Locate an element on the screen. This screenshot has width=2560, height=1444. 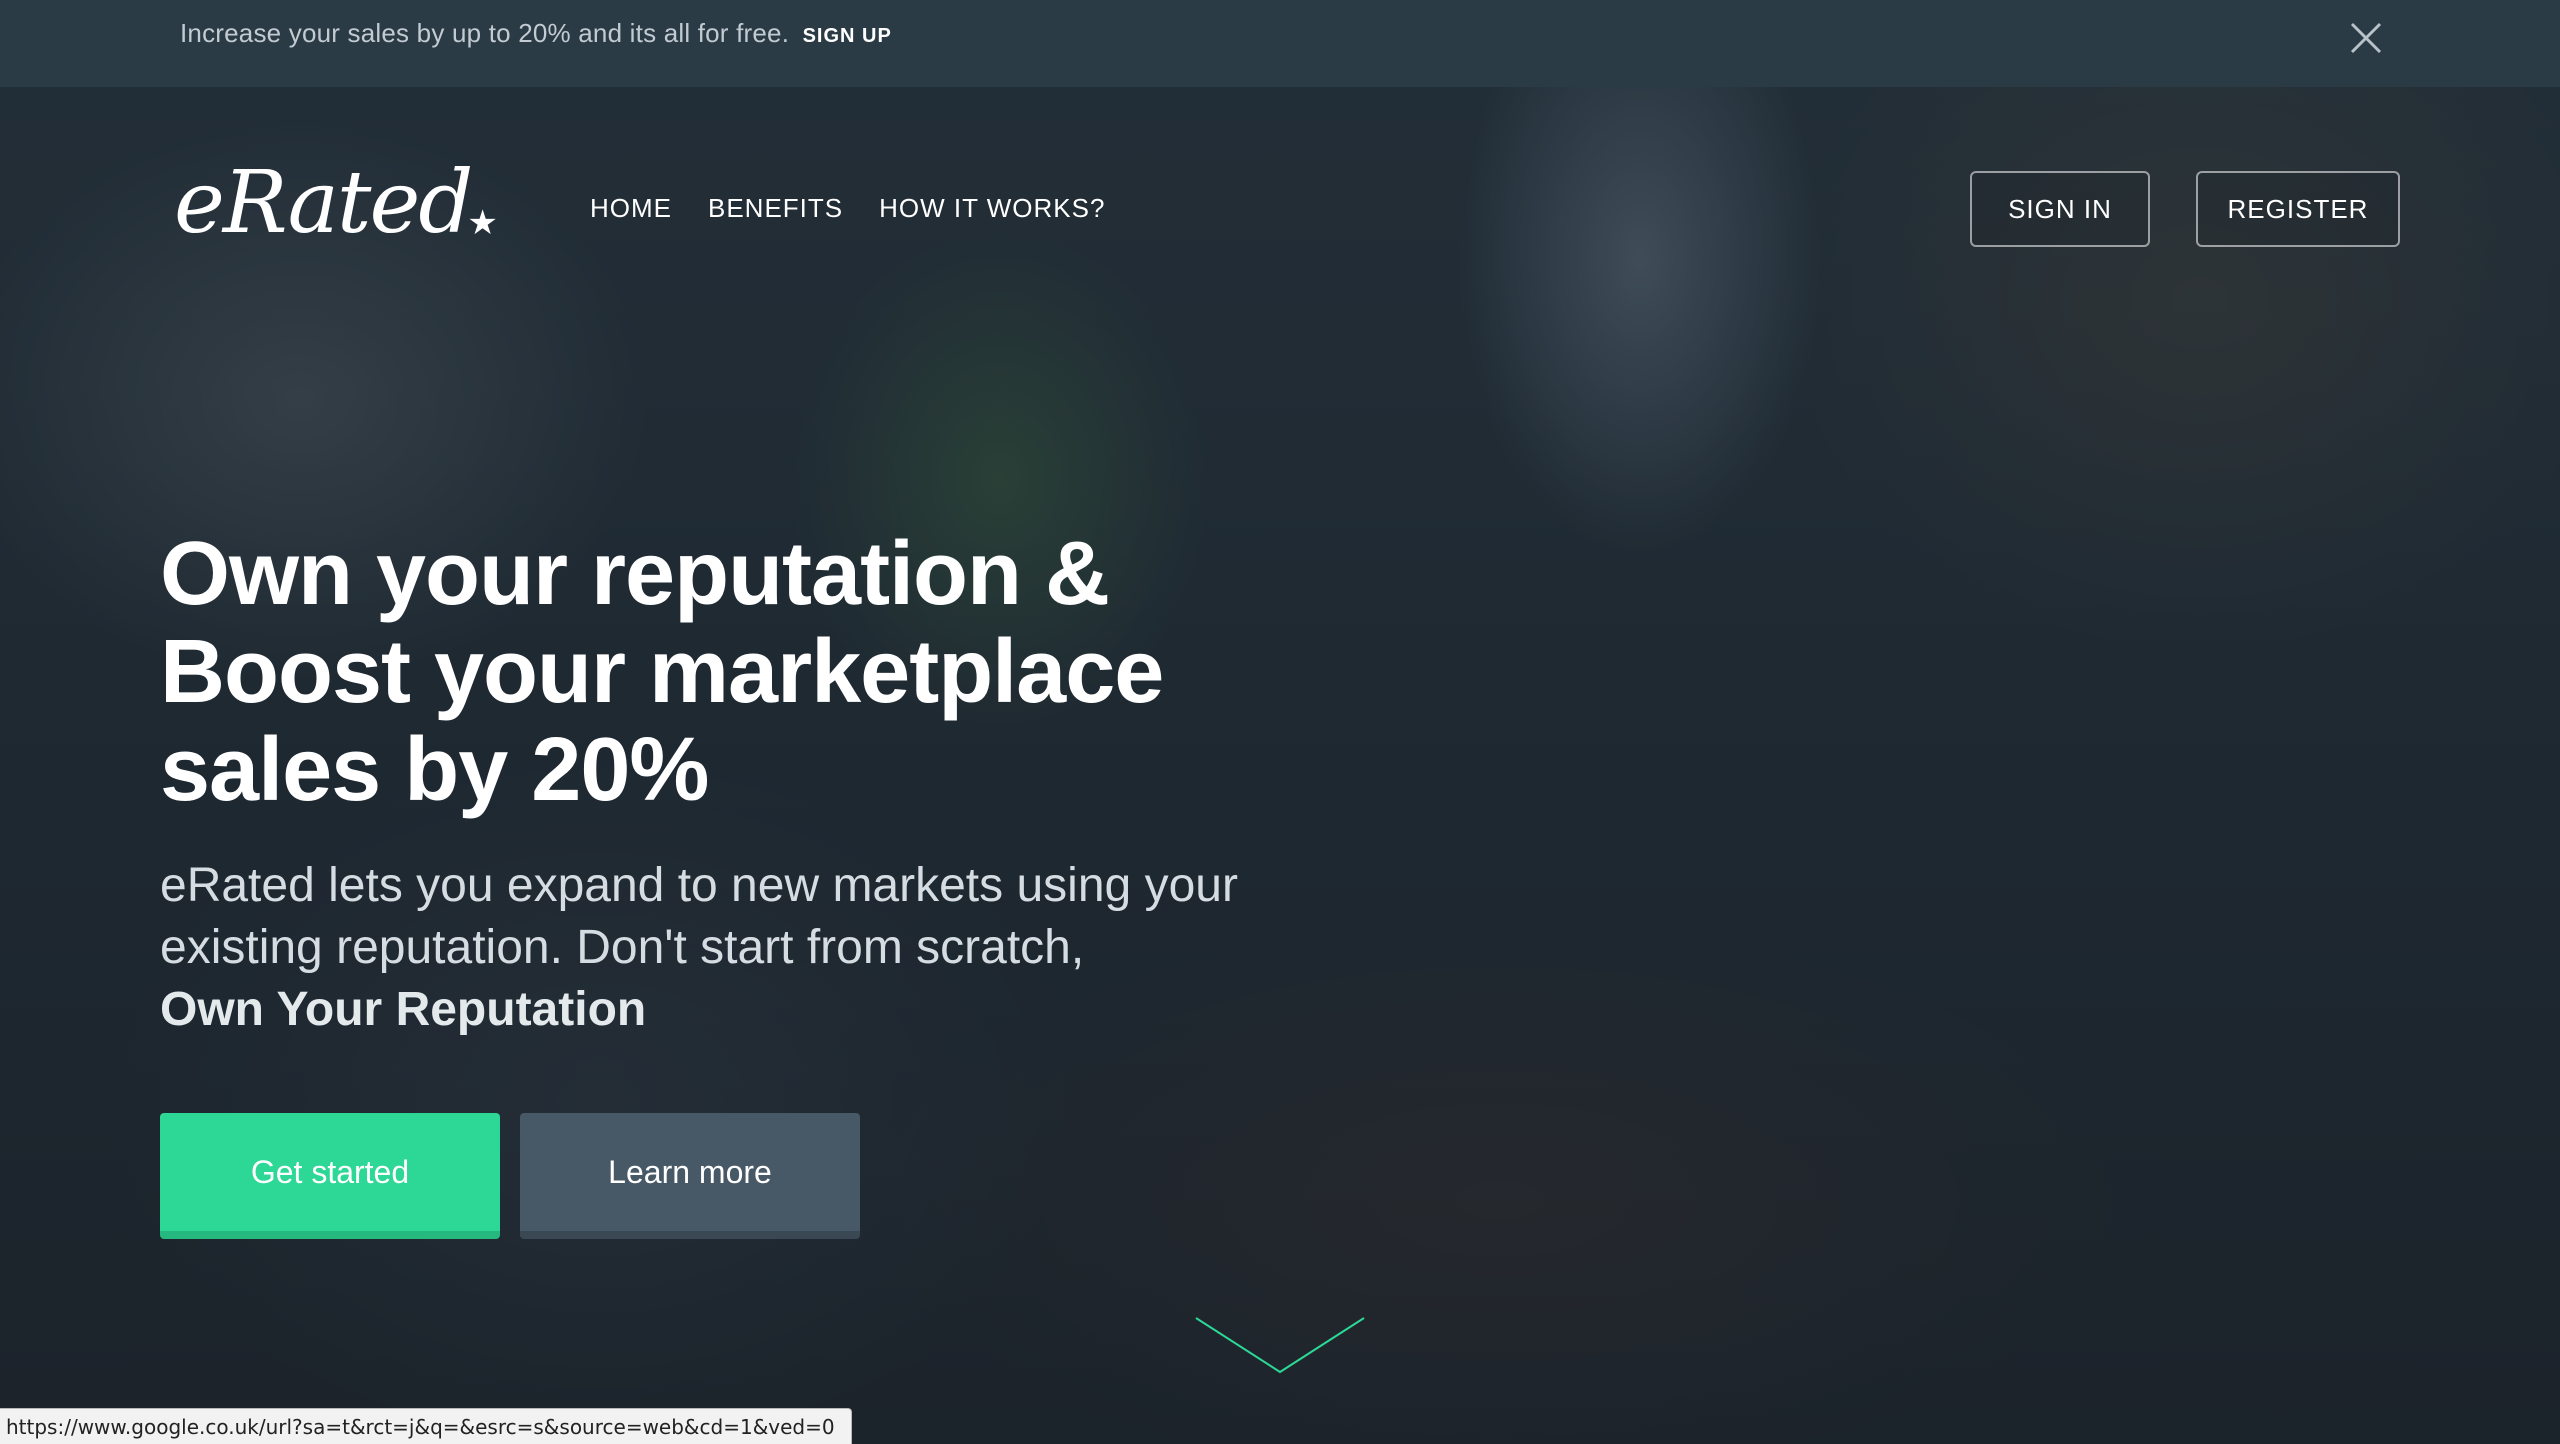
learn-more-button: Learn more is located at coordinates (690, 1176).